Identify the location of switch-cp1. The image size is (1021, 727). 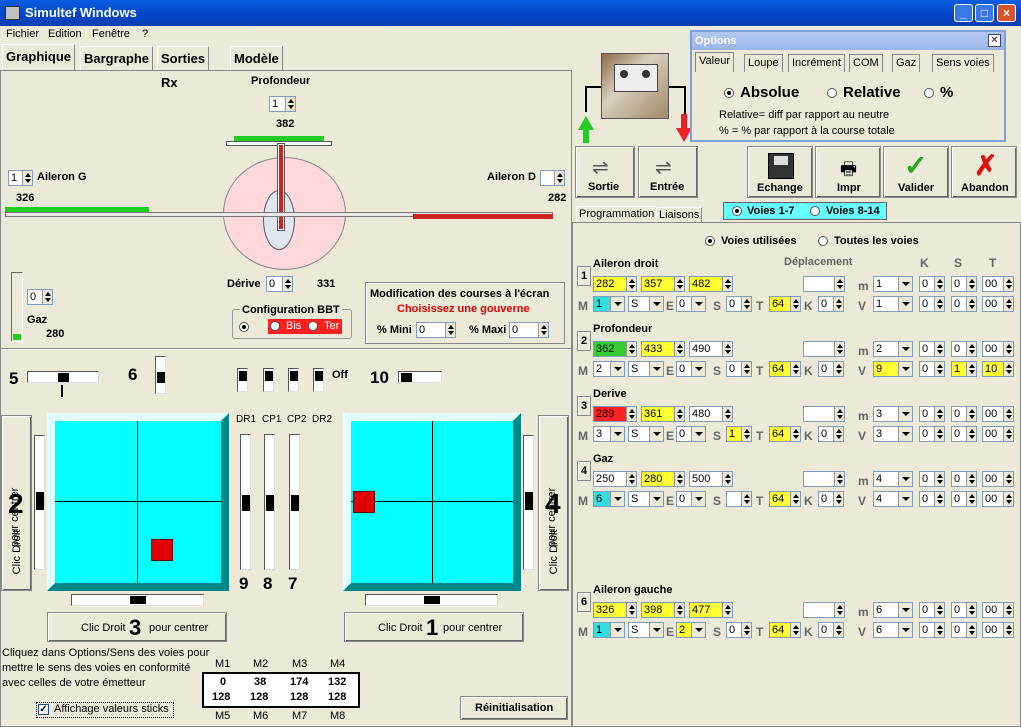
(268, 380).